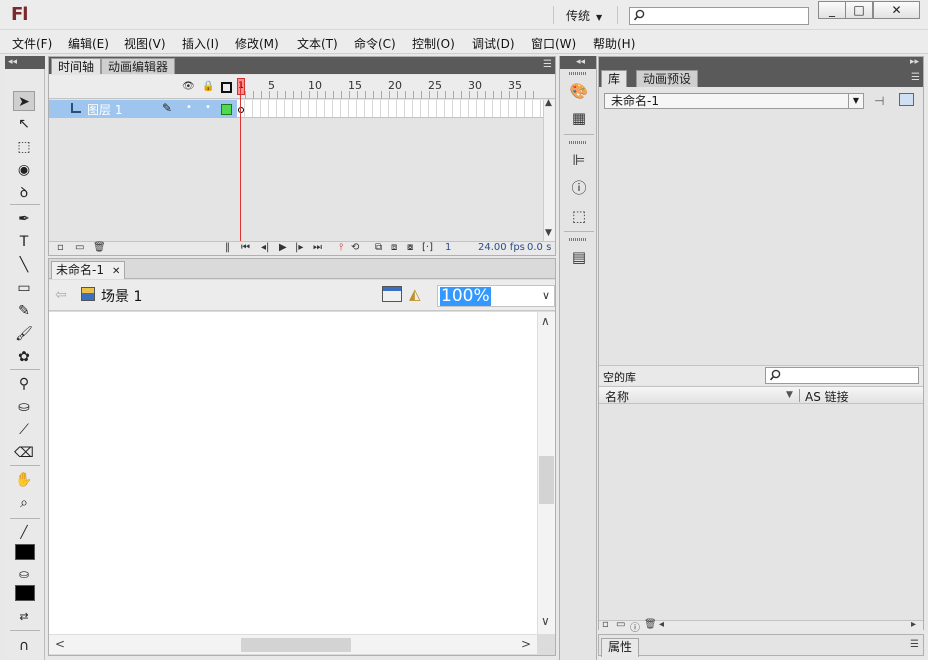  Describe the element at coordinates (24, 453) in the screenshot. I see `eraser-tool: ⌫` at that location.